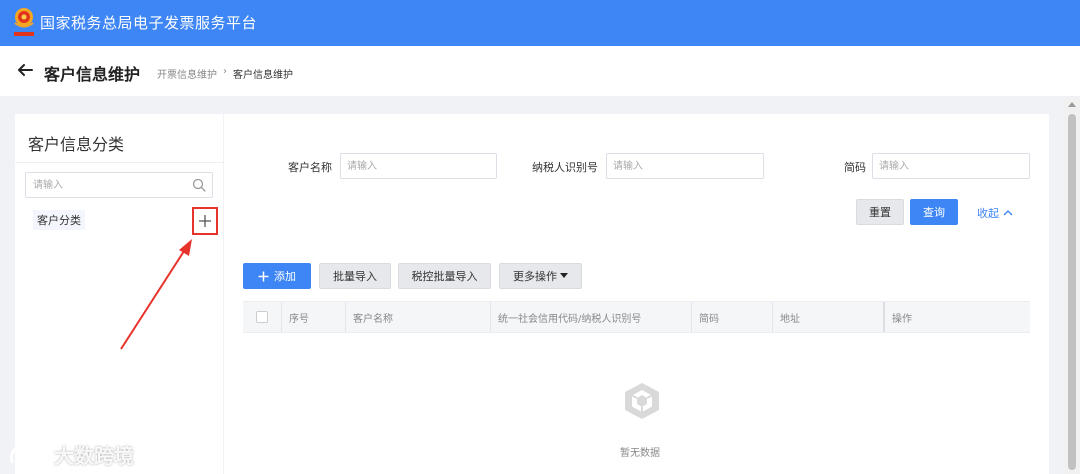 Image resolution: width=1080 pixels, height=474 pixels. Describe the element at coordinates (119, 162) in the screenshot. I see `divider` at that location.